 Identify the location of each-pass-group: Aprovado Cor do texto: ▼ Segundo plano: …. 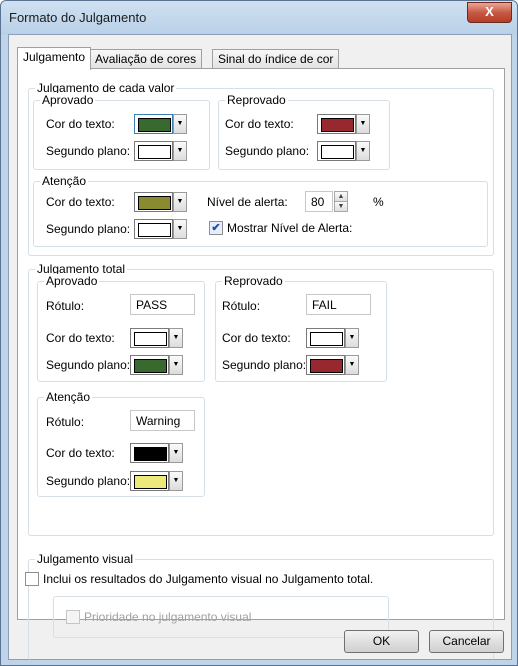
(121, 131).